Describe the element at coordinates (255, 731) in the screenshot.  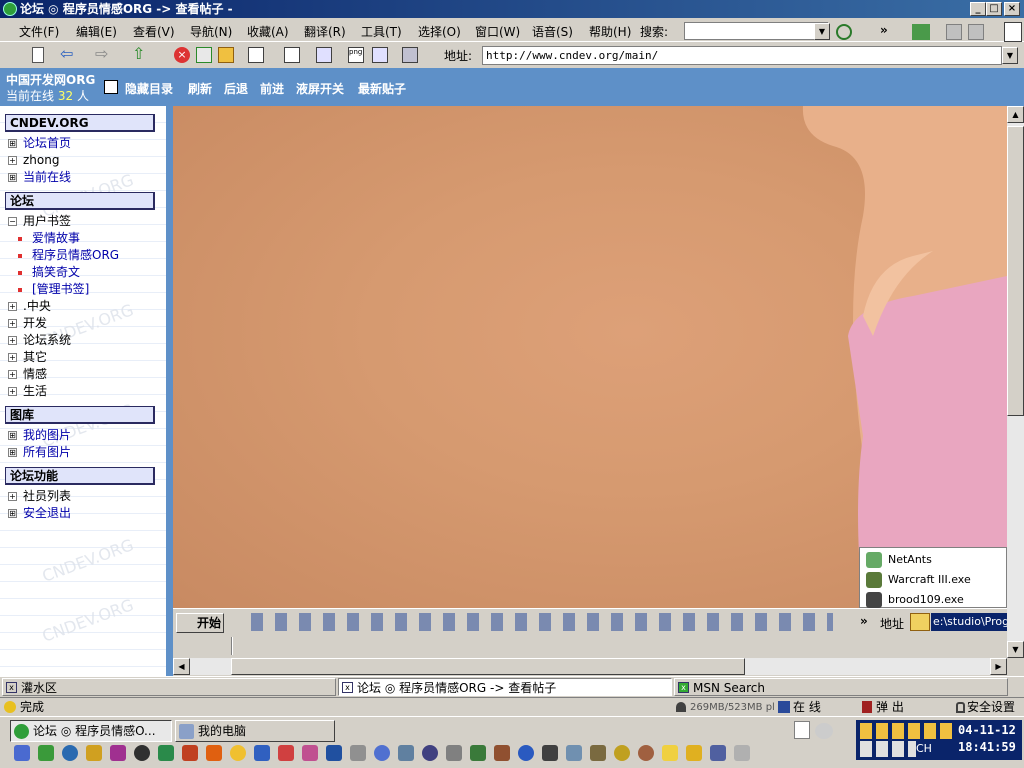
I see `task-my-computer: 我的电脑` at that location.